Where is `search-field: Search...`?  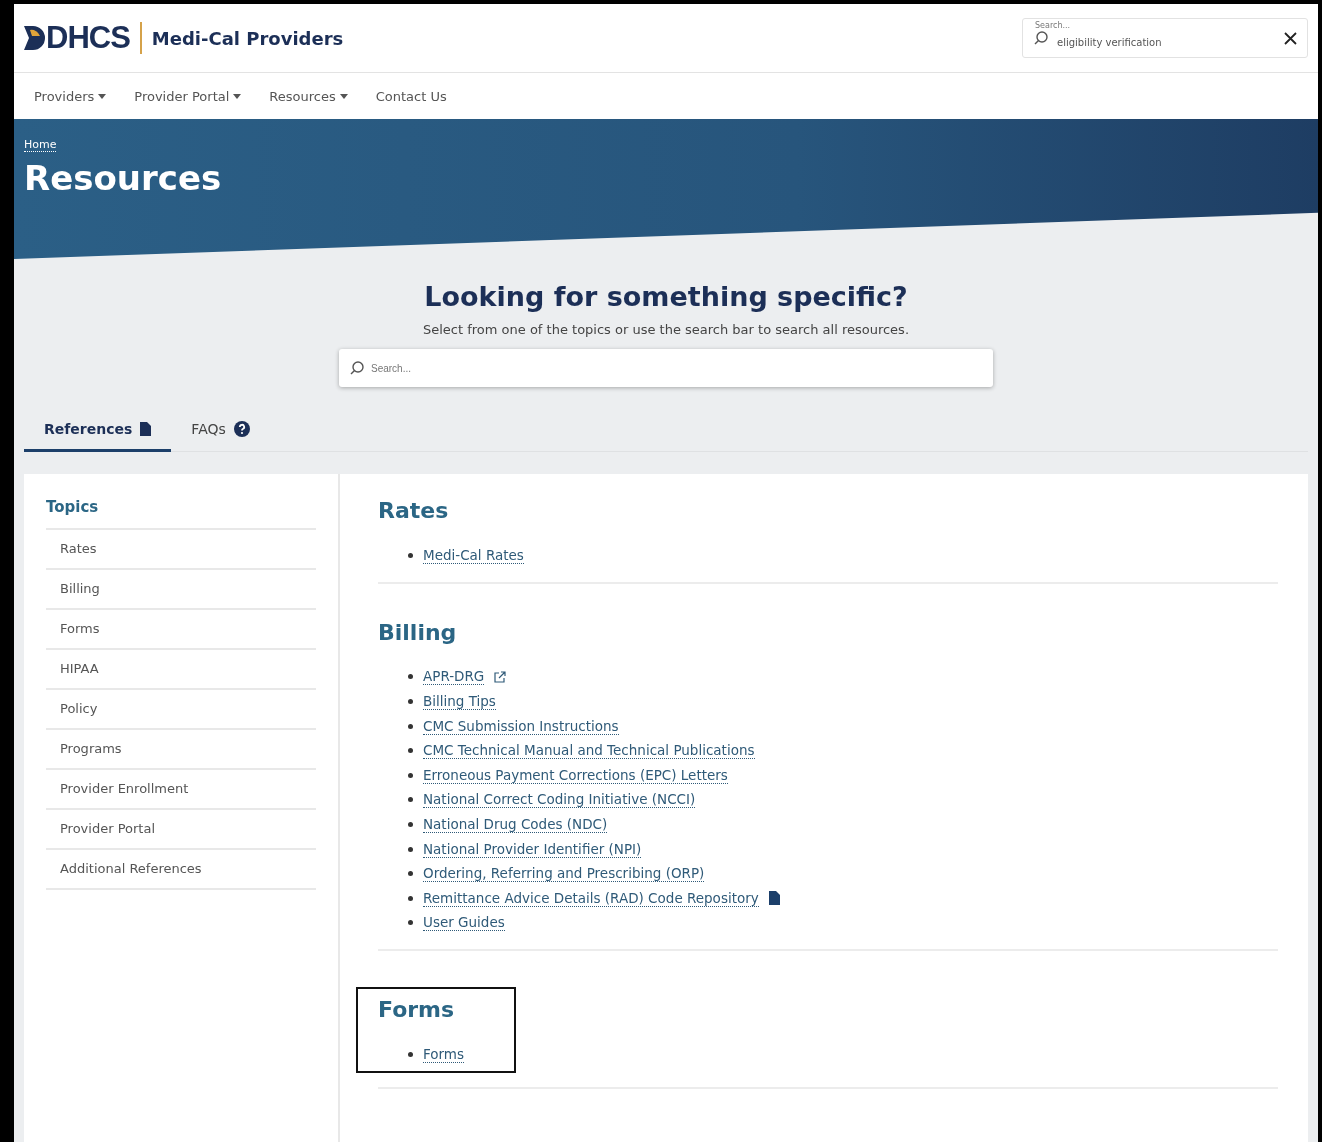 search-field: Search... is located at coordinates (666, 368).